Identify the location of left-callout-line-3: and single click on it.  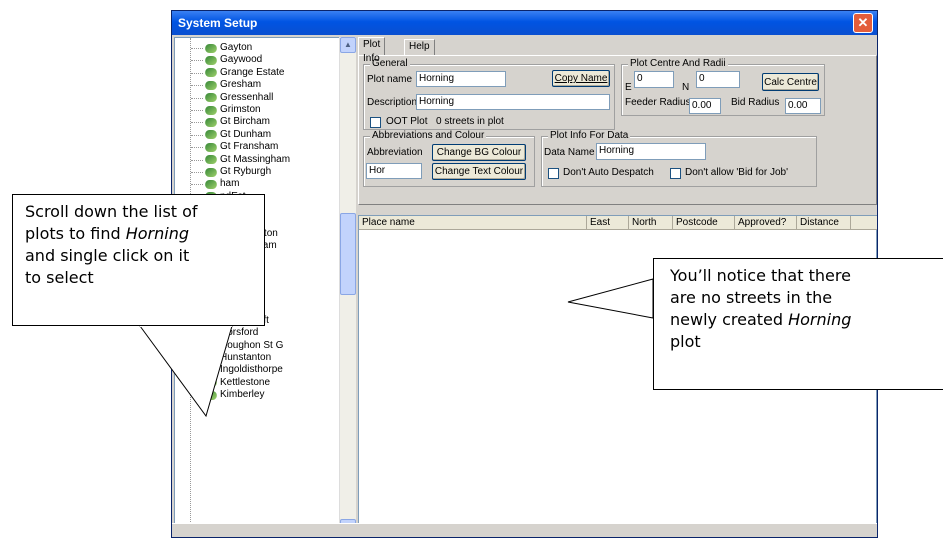
(107, 255).